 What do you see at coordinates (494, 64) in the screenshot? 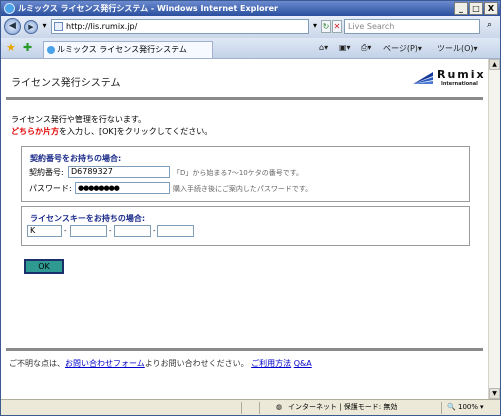
I see `scroll-up-icon: ▲` at bounding box center [494, 64].